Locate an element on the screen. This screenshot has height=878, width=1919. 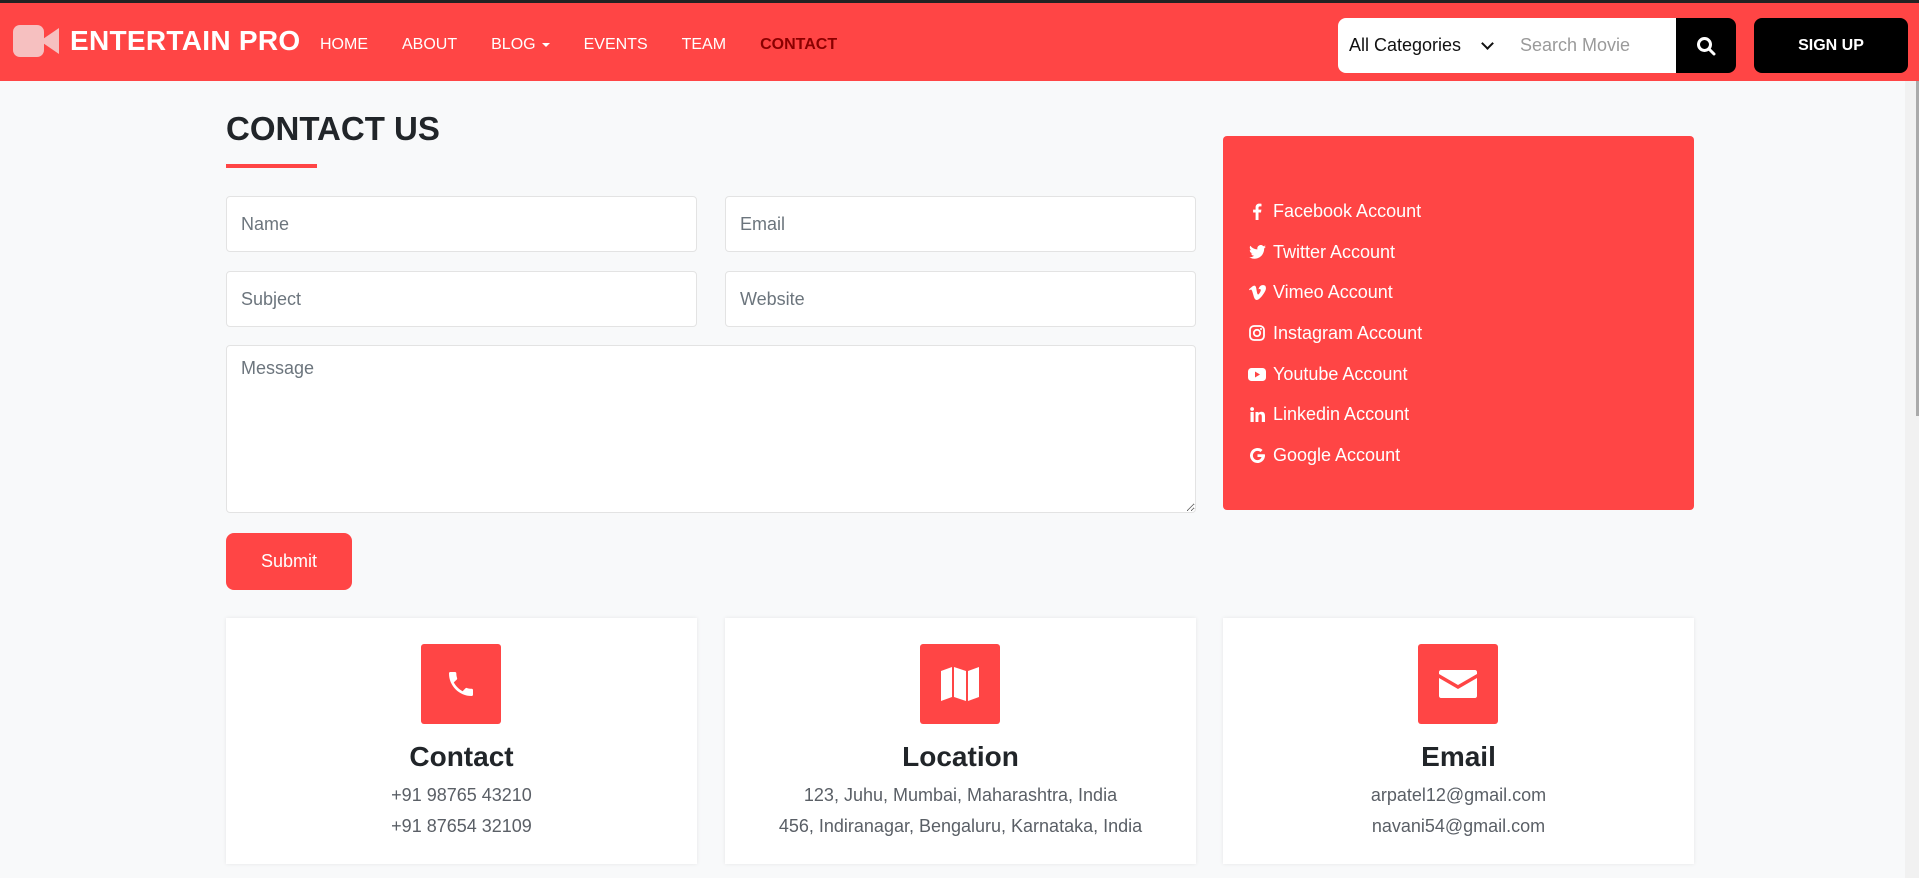
nav-contact: CONTACT is located at coordinates (798, 45).